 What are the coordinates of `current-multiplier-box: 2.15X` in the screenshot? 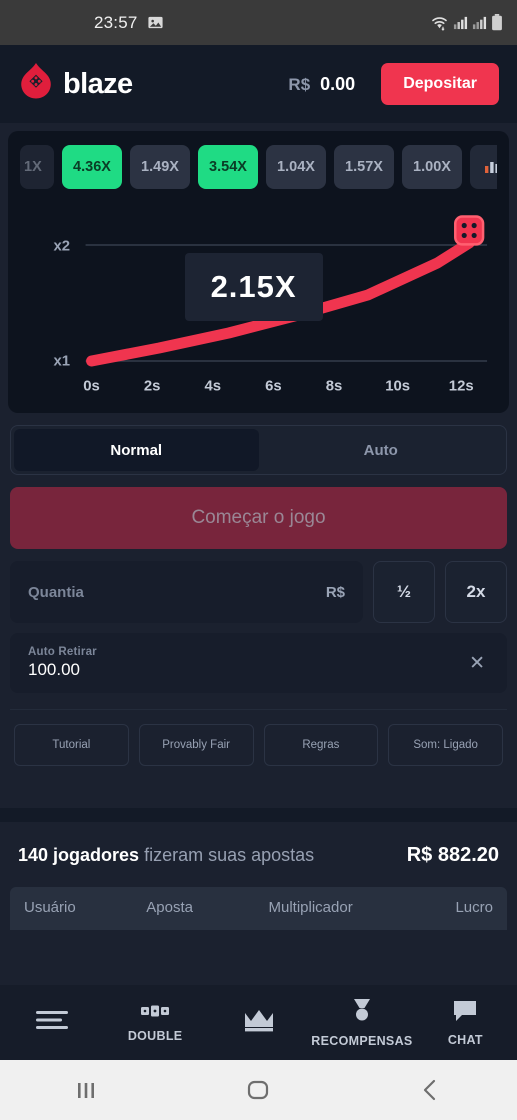 It's located at (253, 287).